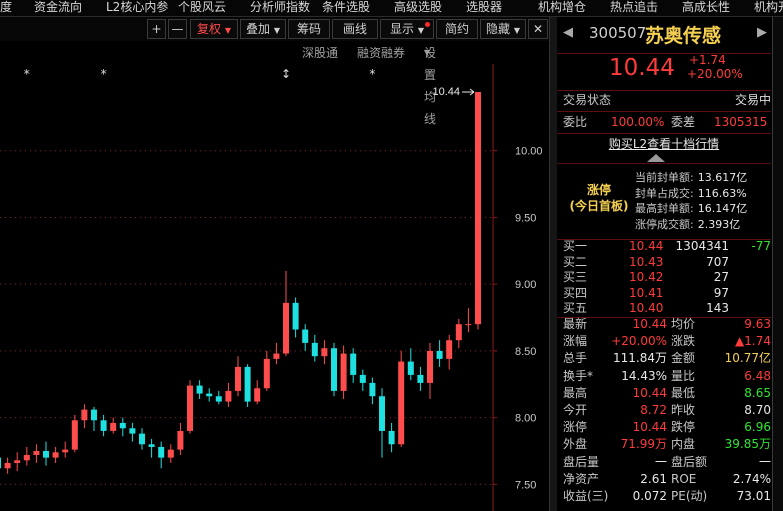  I want to click on menu-item-4: 分析师指数, so click(280, 7).